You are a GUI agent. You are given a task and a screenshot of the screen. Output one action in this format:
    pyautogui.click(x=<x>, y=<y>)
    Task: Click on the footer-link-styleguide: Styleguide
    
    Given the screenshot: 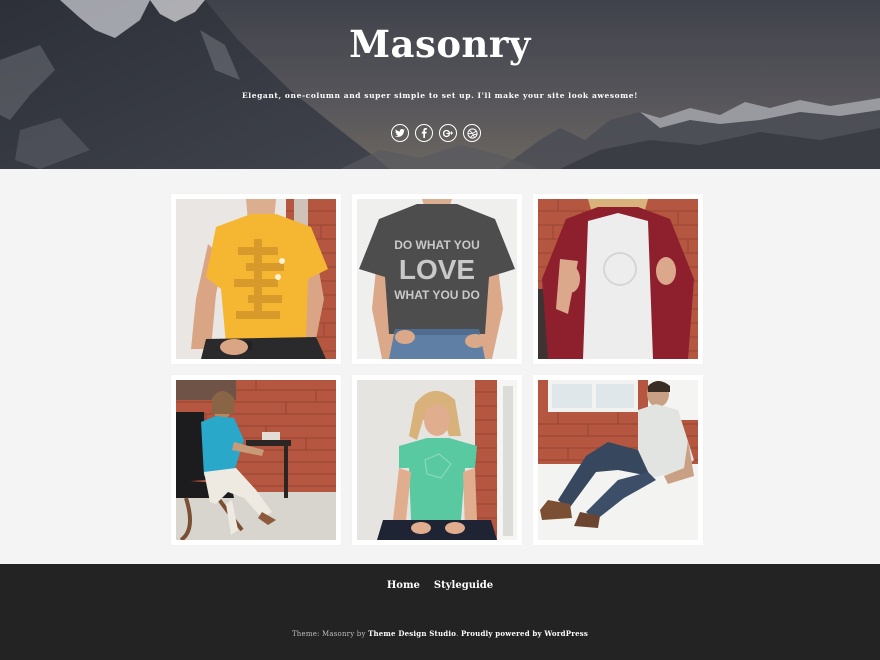 What is the action you would take?
    pyautogui.click(x=463, y=585)
    